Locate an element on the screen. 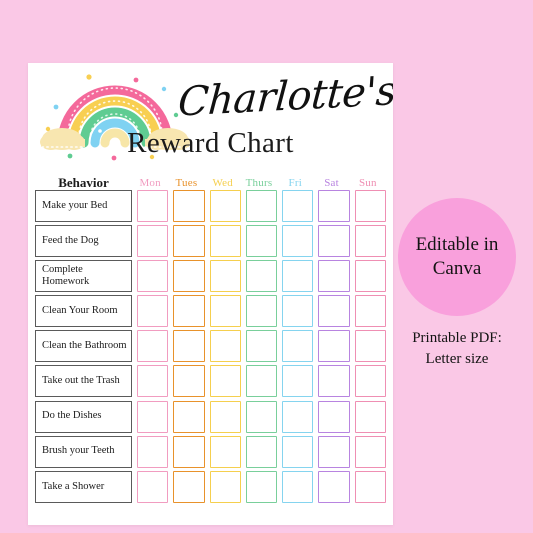 The image size is (533, 533). day-header-sun: Sun is located at coordinates (367, 183).